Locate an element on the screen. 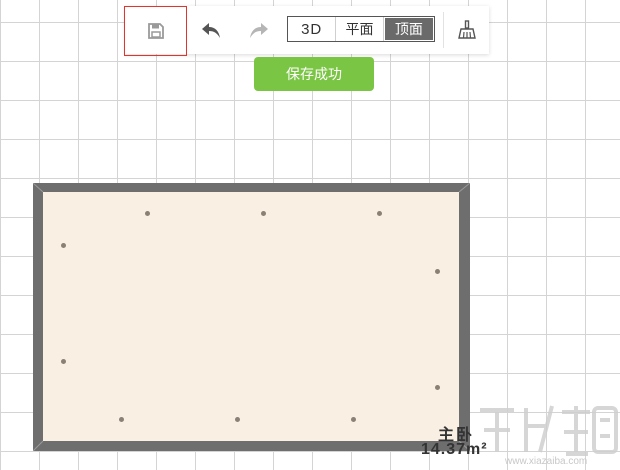  save-success-toast: 保存成功 is located at coordinates (314, 74).